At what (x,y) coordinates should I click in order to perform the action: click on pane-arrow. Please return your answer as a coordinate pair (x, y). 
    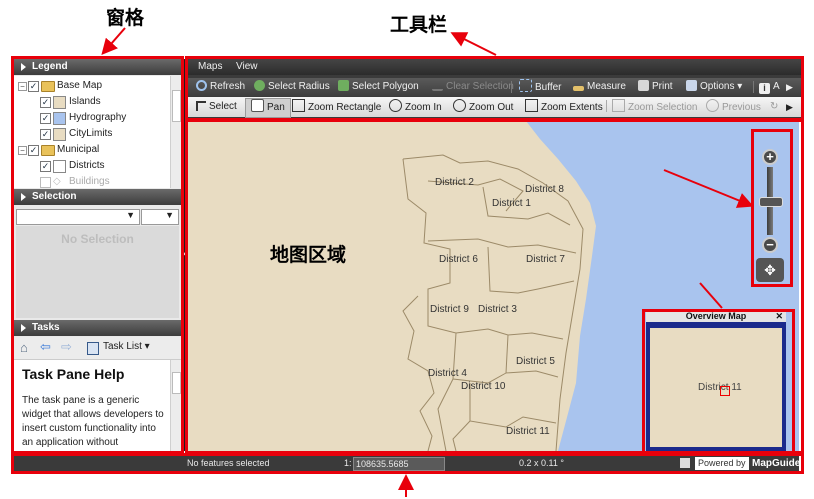
    Looking at the image, I should click on (113, 41).